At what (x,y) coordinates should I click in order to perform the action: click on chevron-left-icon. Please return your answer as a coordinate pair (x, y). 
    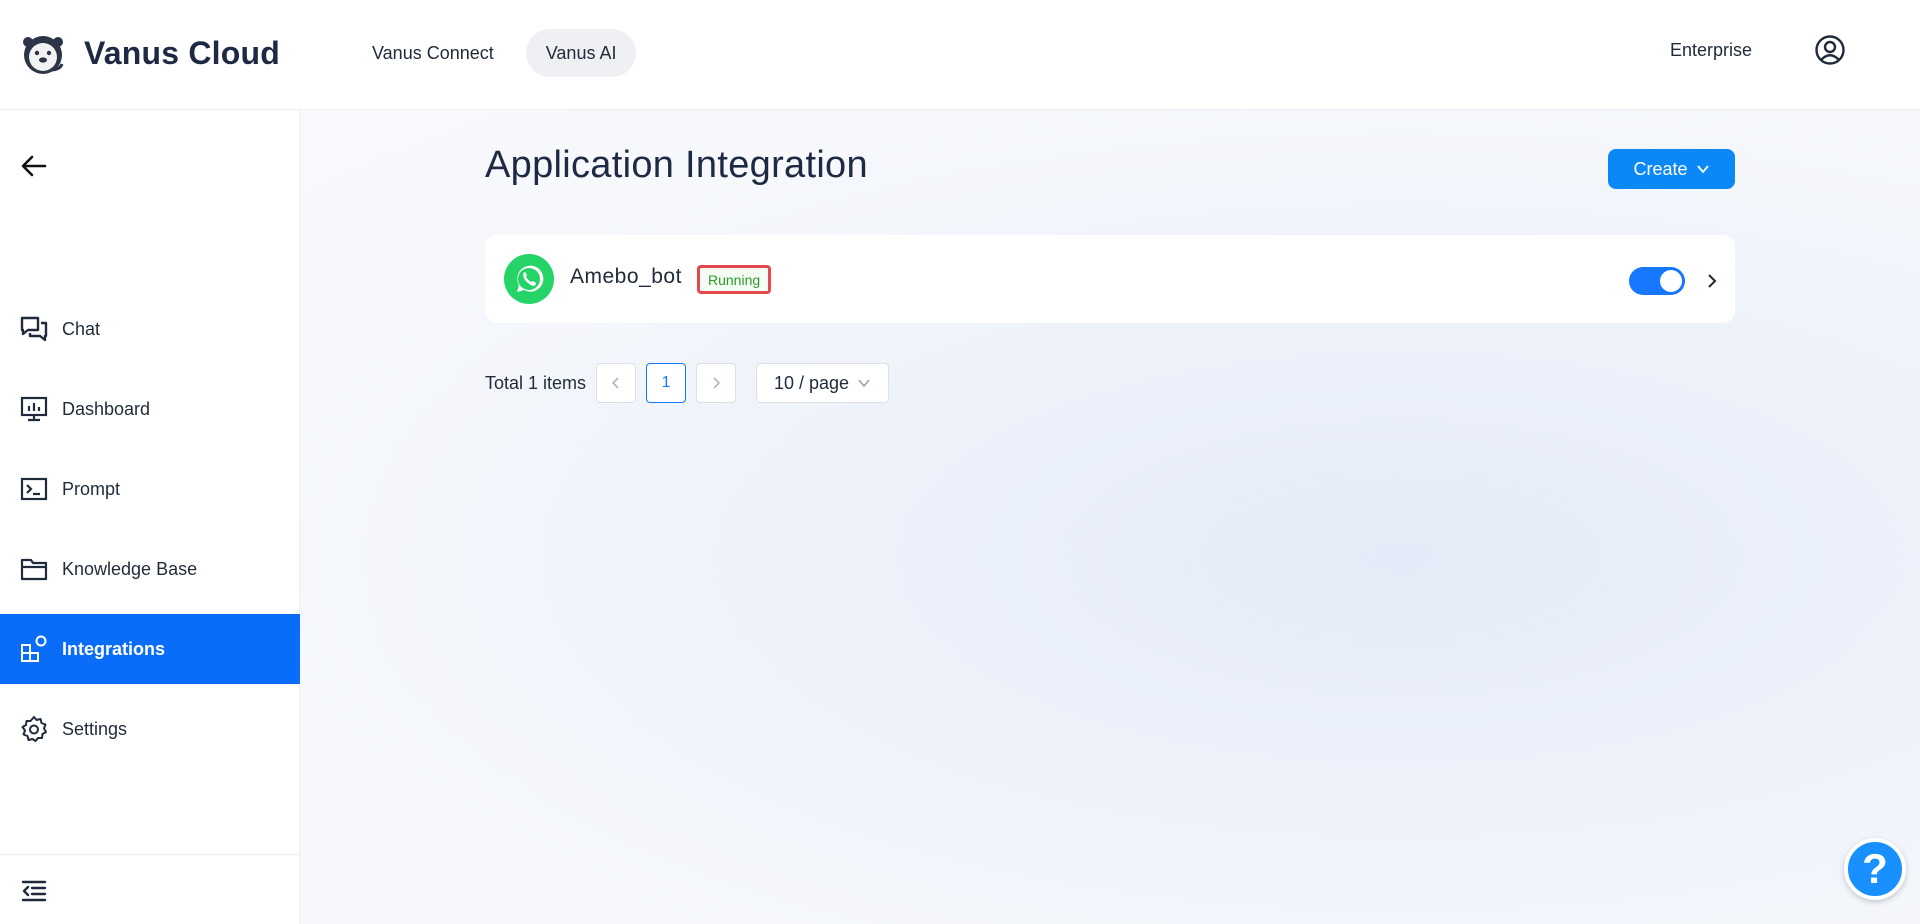
    Looking at the image, I should click on (615, 383).